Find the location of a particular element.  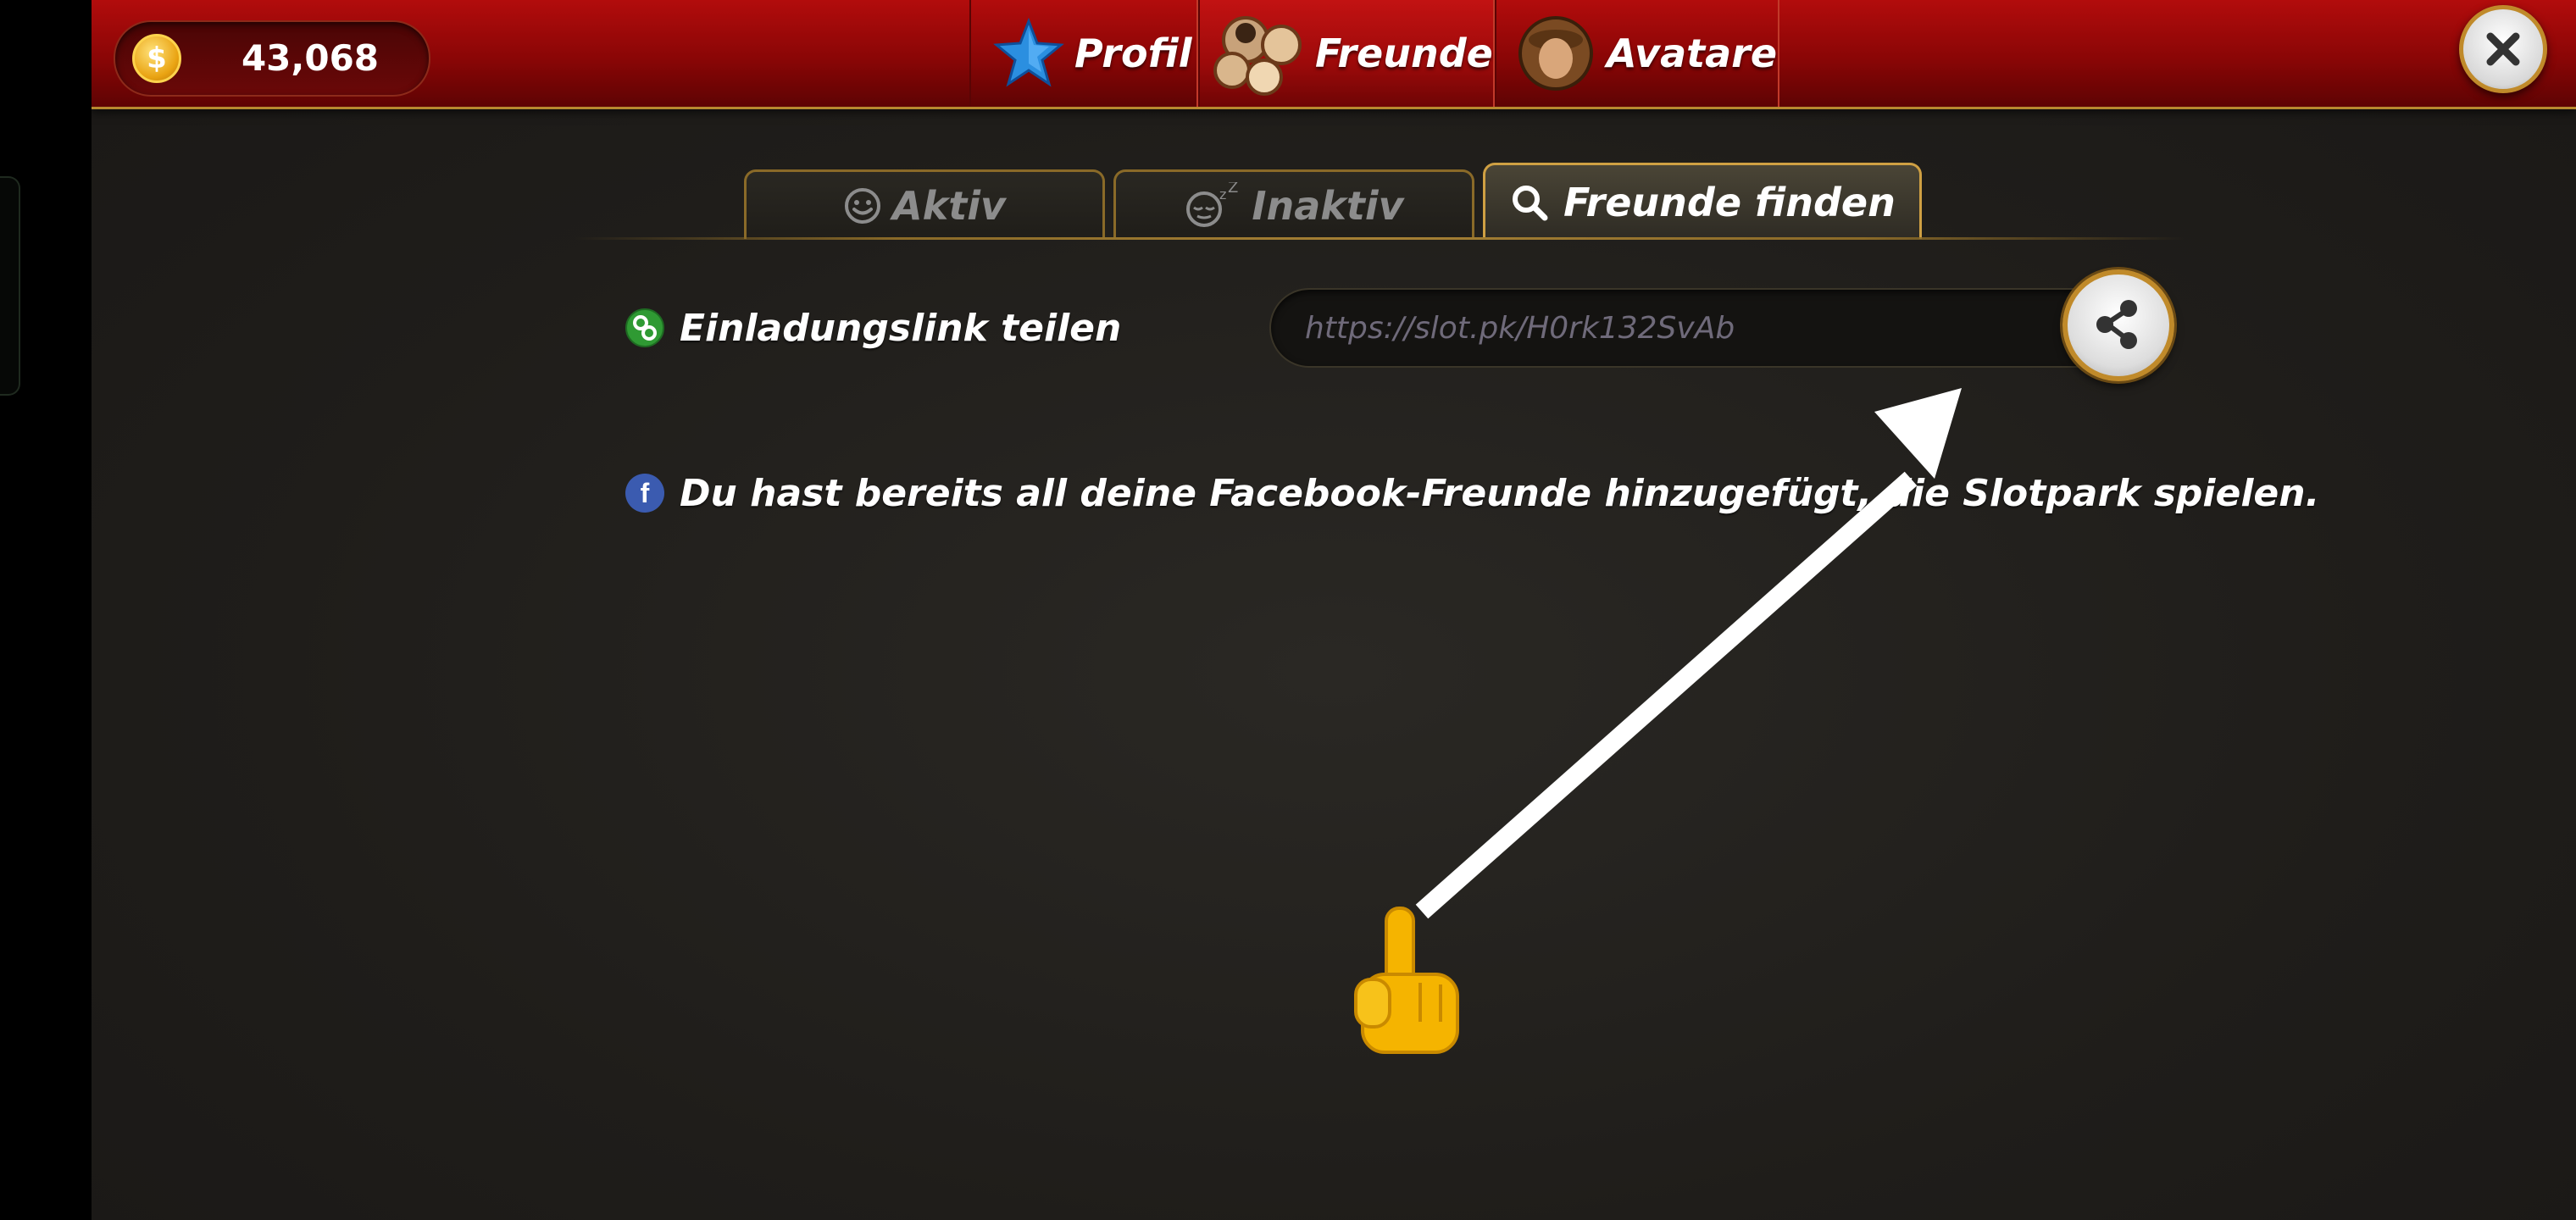

share-icon is located at coordinates (2116, 324).